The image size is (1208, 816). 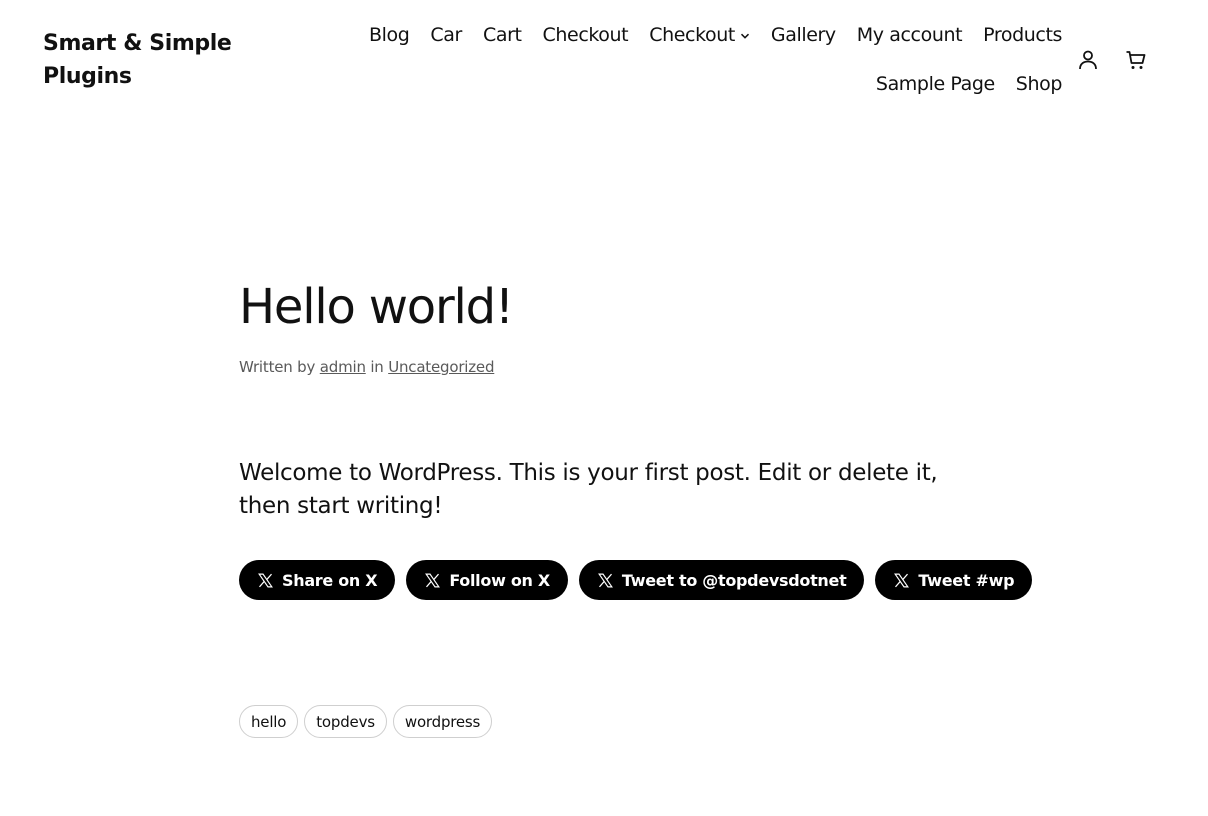 What do you see at coordinates (446, 35) in the screenshot?
I see `nav-item-car: Car` at bounding box center [446, 35].